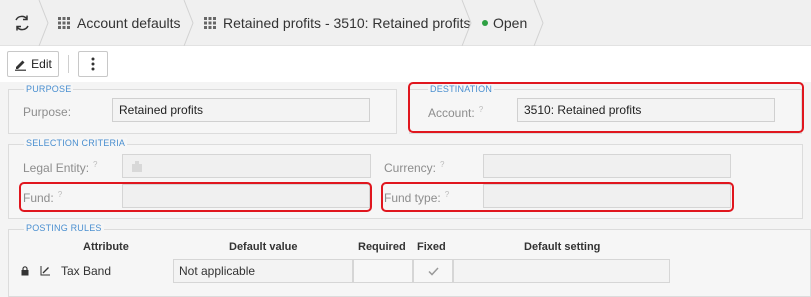  What do you see at coordinates (129, 23) in the screenshot?
I see `breadcrumb-label: Account defaults` at bounding box center [129, 23].